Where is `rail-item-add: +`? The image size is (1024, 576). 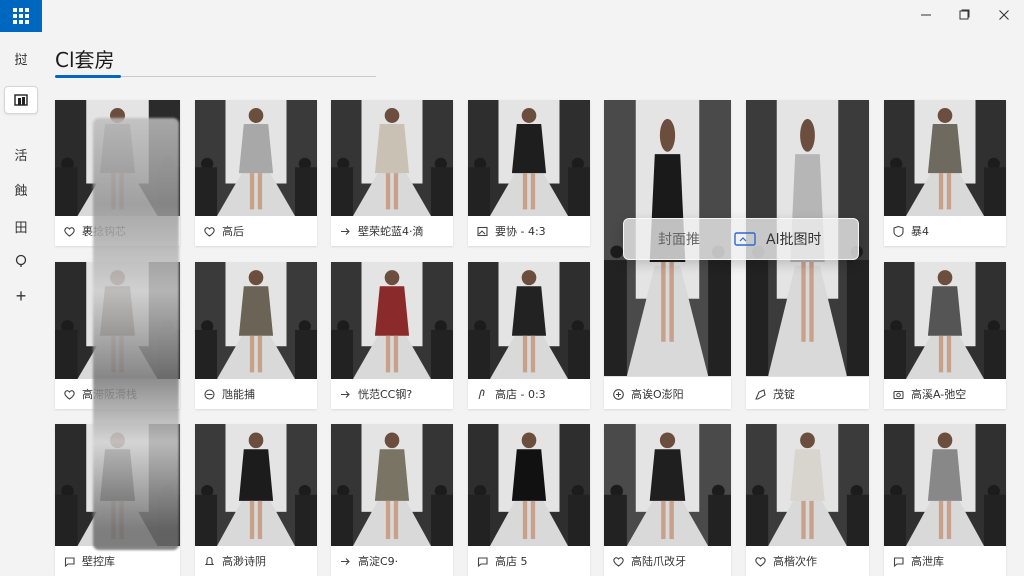 rail-item-add: + is located at coordinates (21, 296).